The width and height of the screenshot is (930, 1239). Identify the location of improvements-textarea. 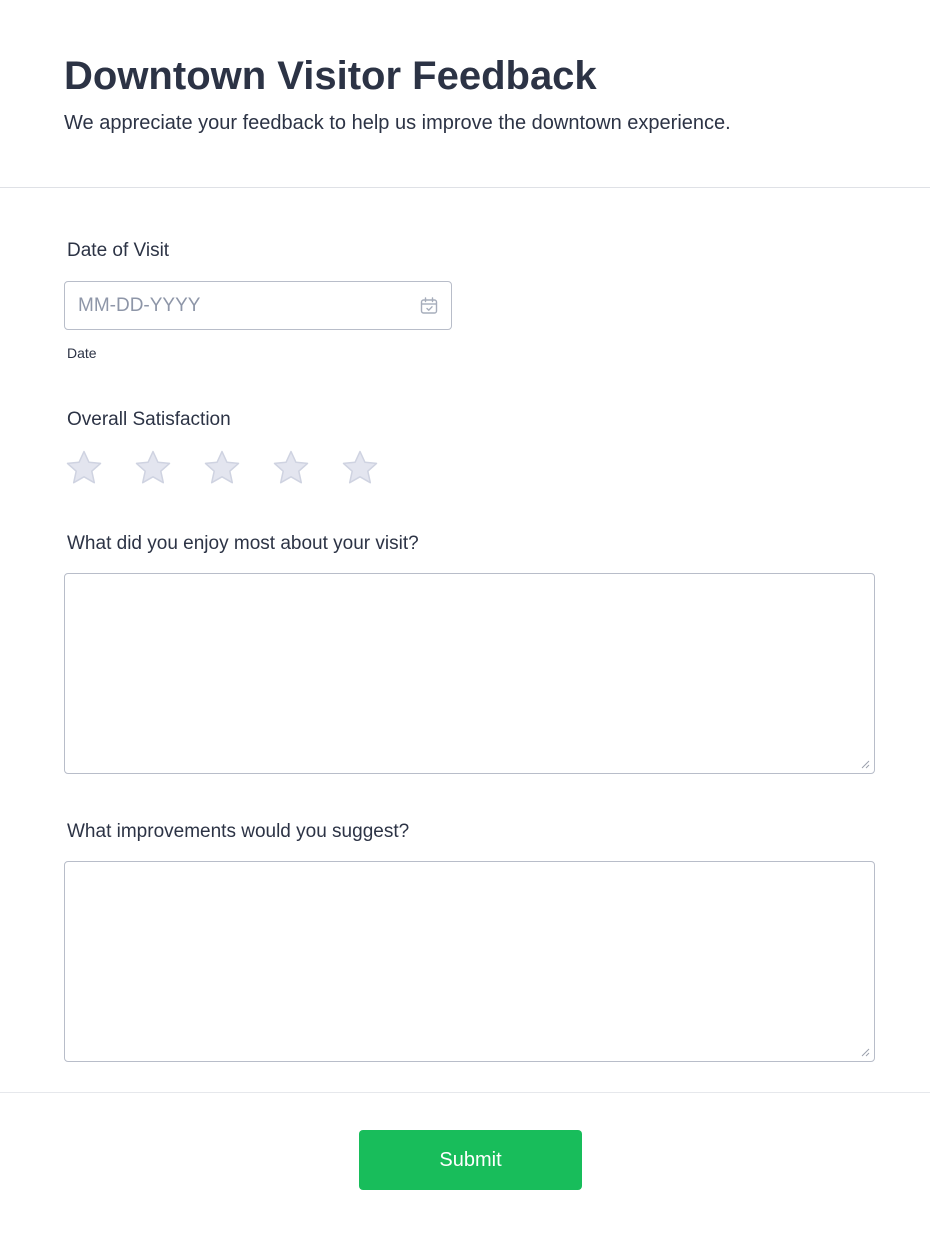
(469, 961).